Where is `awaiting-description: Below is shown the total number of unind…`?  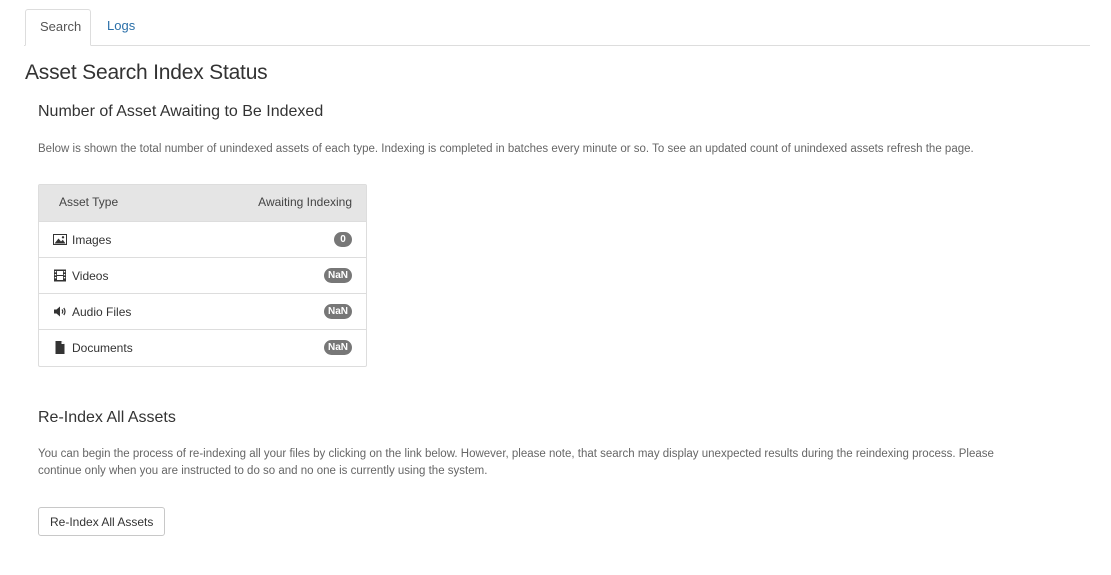 awaiting-description: Below is shown the total number of unind… is located at coordinates (506, 149).